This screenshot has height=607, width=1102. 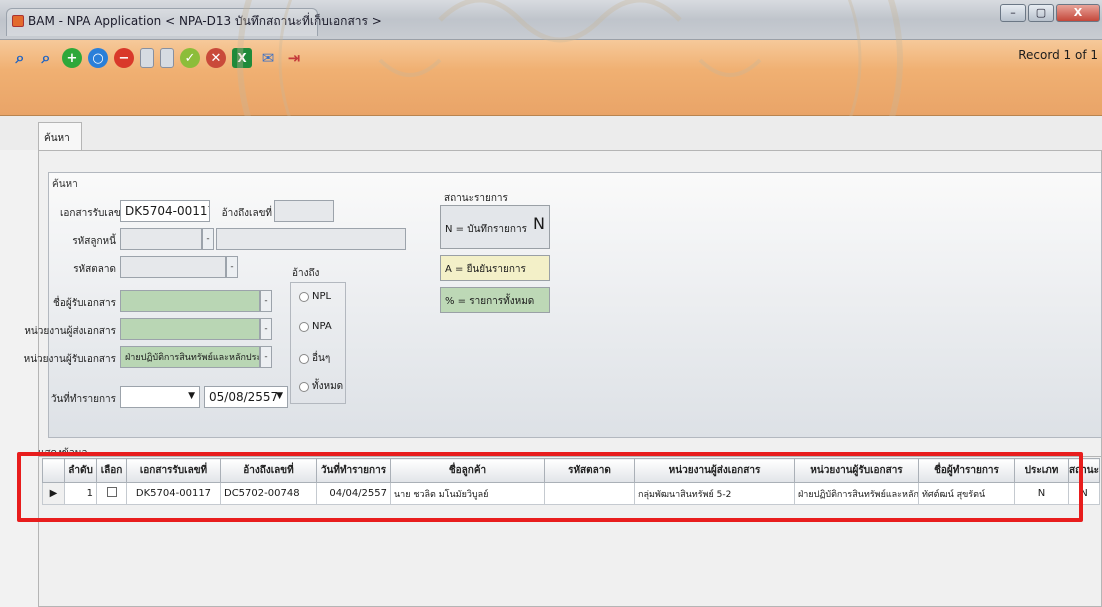 What do you see at coordinates (539, 223) in the screenshot?
I see `status-value: N` at bounding box center [539, 223].